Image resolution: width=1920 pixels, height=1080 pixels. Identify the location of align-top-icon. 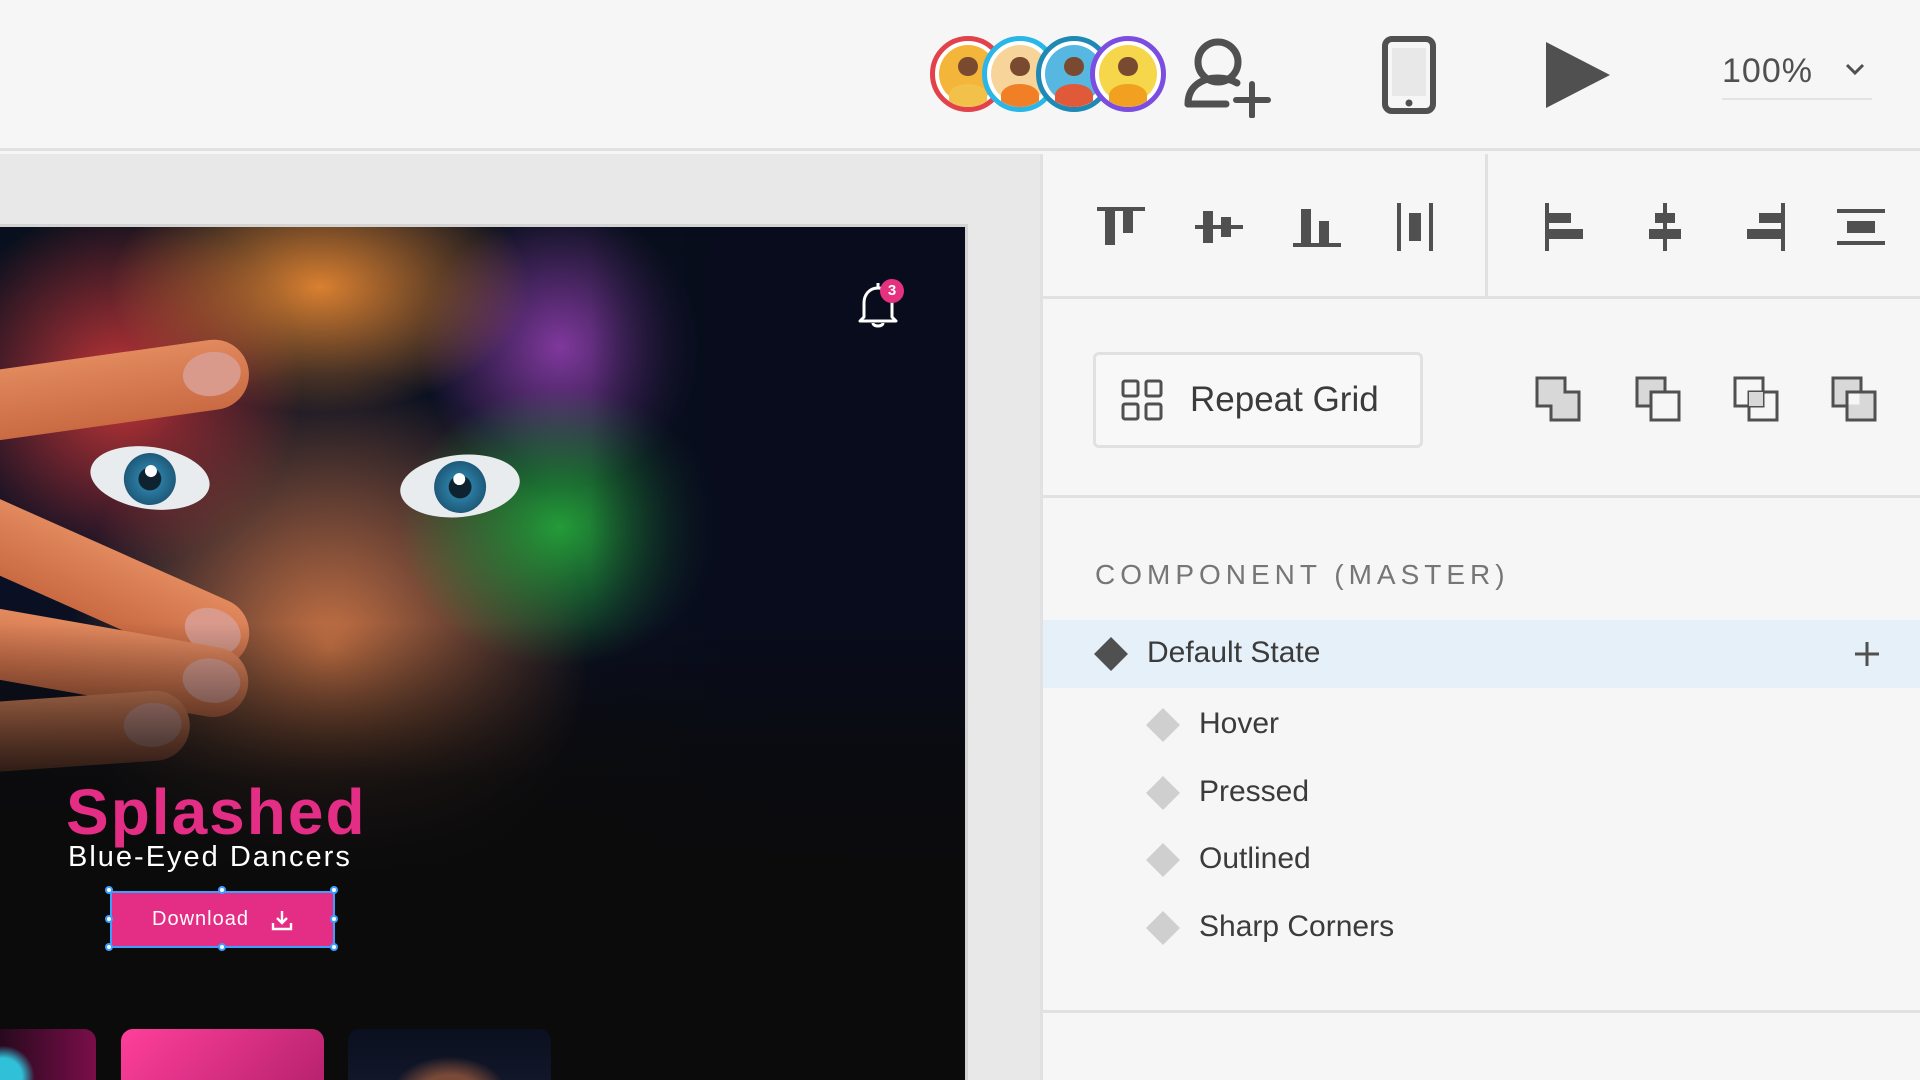
(1121, 226).